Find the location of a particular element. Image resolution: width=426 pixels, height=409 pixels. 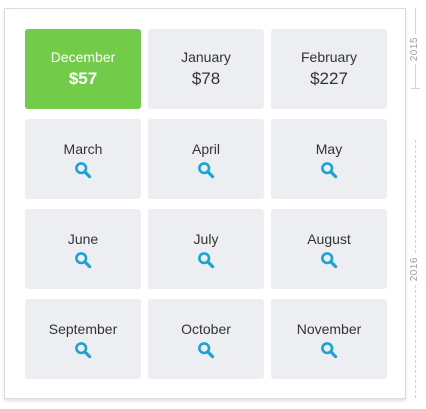

month-label: August is located at coordinates (329, 238).